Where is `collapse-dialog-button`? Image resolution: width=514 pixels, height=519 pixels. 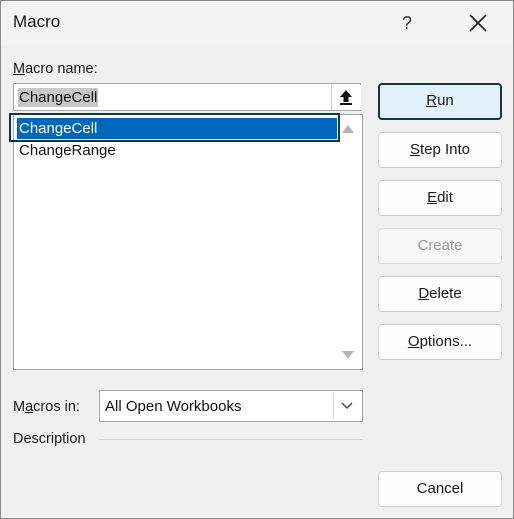 collapse-dialog-button is located at coordinates (346, 97).